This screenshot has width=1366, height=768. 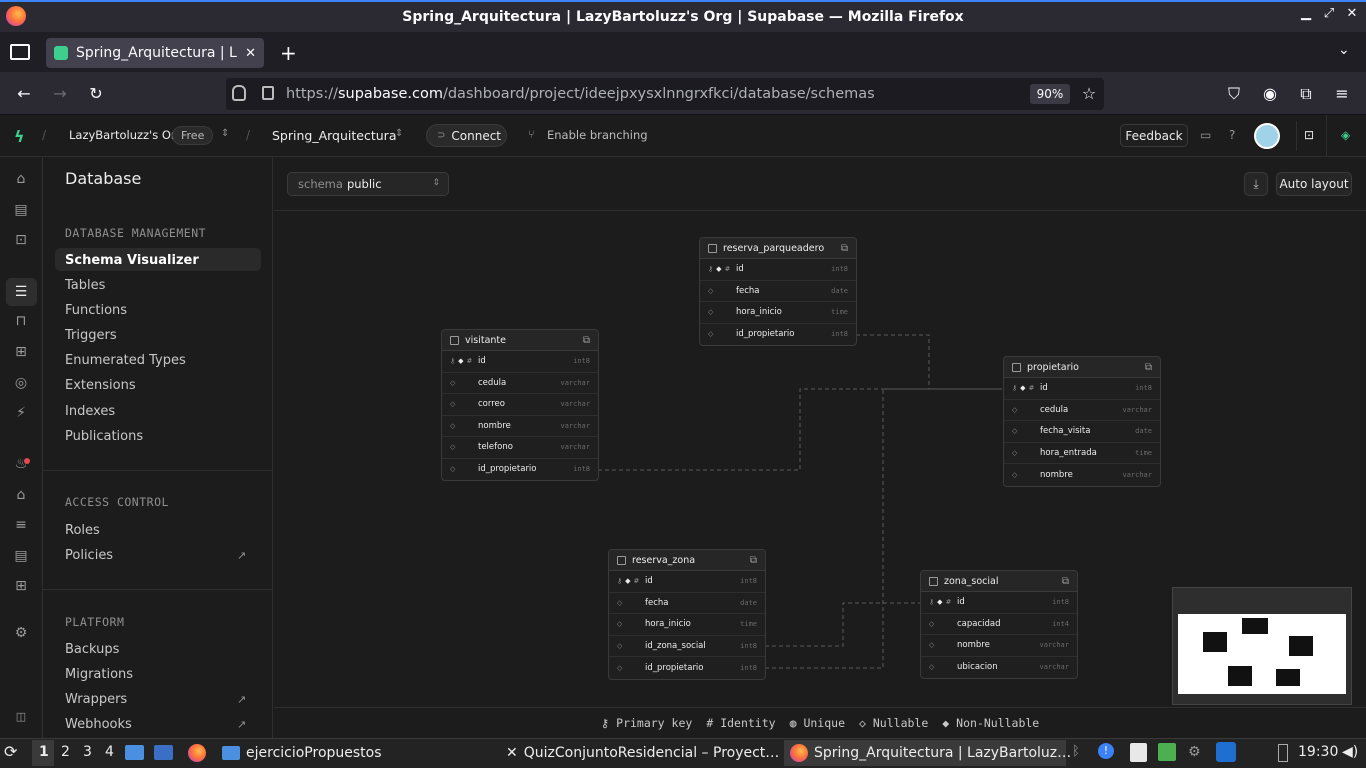 I want to click on column-row: ◇ fecha date, so click(x=778, y=291).